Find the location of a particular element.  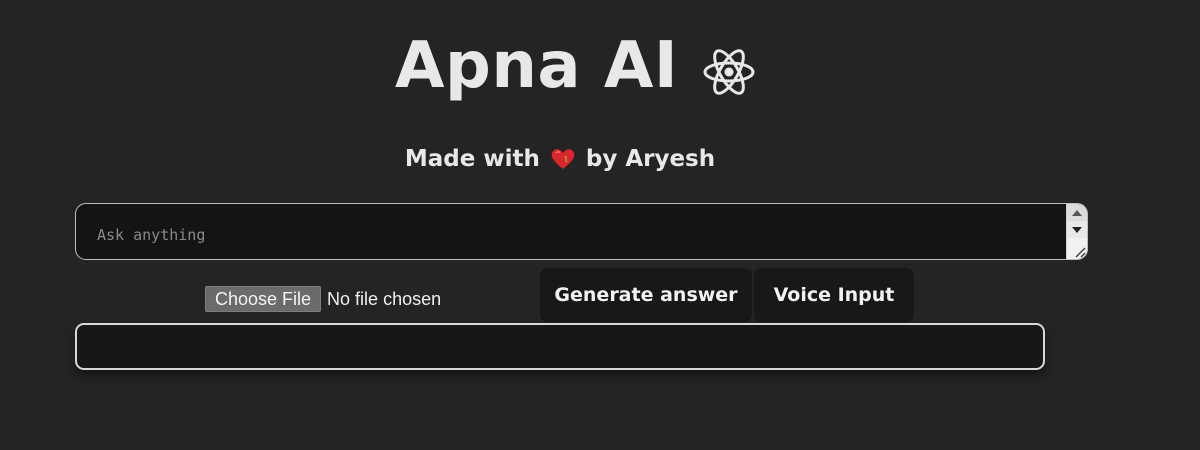

credit-suffix: by Aryesh is located at coordinates (650, 159).